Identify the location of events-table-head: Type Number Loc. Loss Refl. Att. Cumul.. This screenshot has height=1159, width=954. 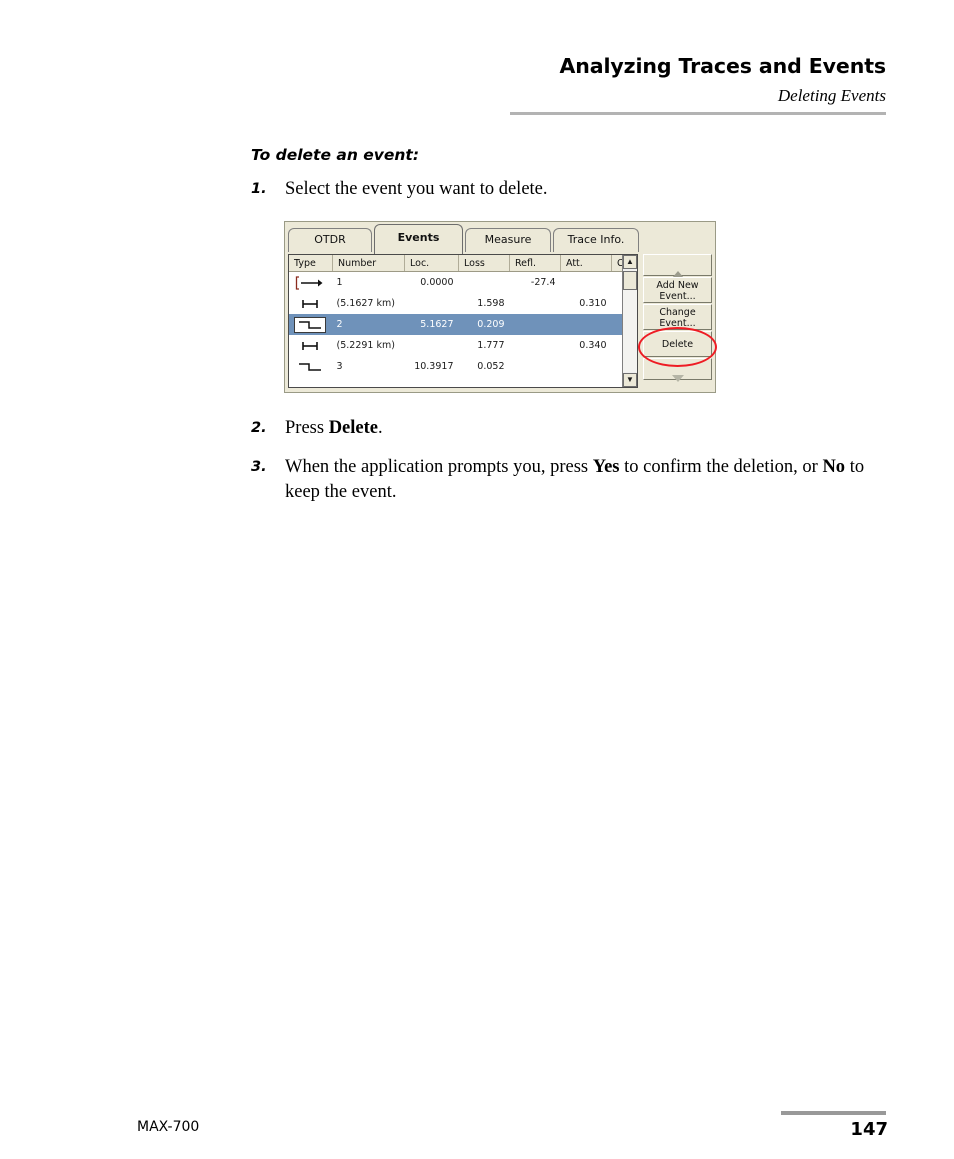
(463, 263).